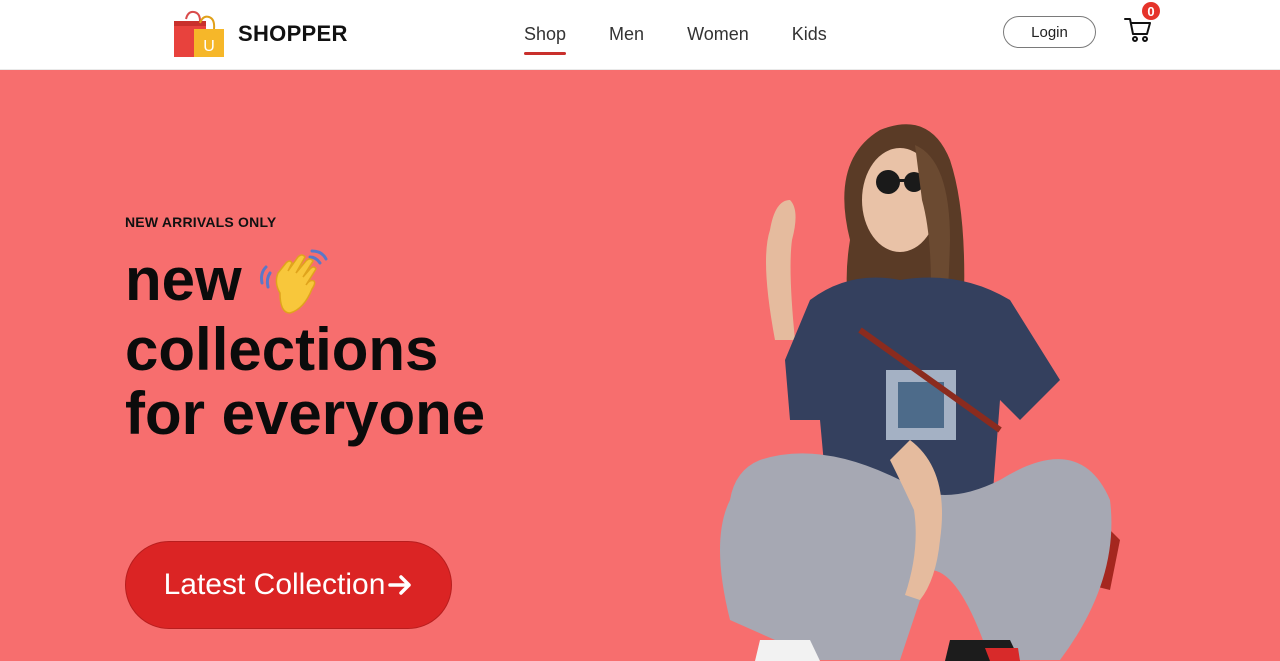 The width and height of the screenshot is (1280, 661). Describe the element at coordinates (545, 39) in the screenshot. I see `nav-item-shop: Shop` at that location.